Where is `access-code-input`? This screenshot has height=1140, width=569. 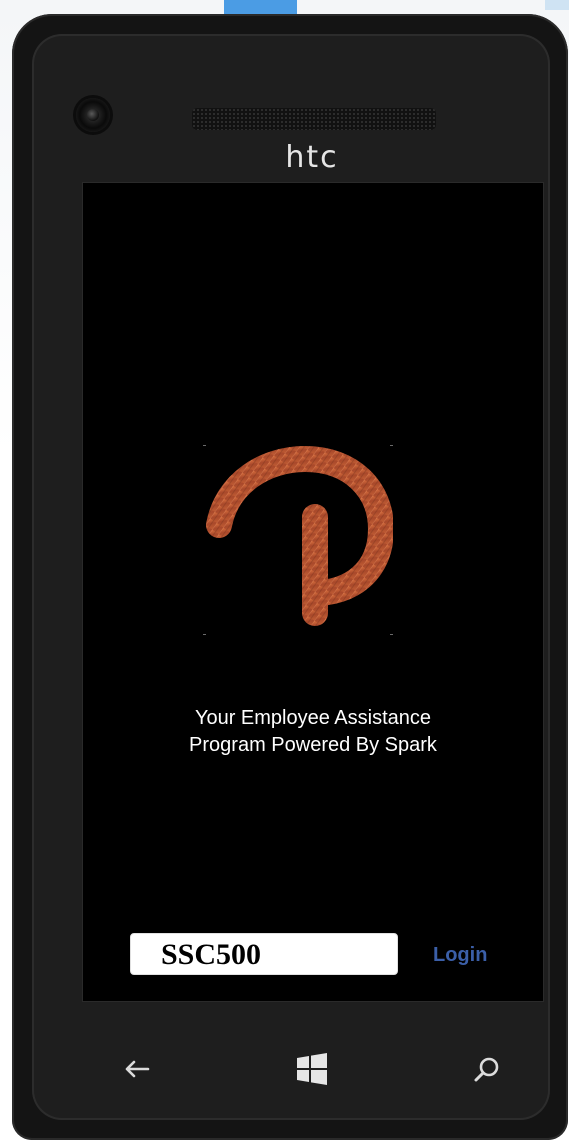
access-code-input is located at coordinates (264, 954).